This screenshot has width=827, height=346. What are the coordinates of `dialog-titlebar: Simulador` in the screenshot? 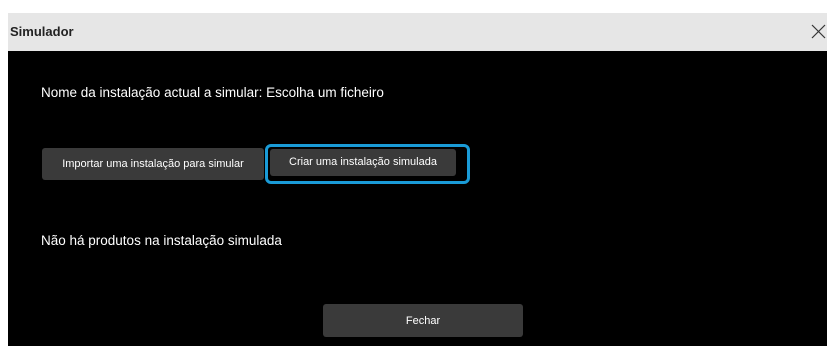 It's located at (417, 32).